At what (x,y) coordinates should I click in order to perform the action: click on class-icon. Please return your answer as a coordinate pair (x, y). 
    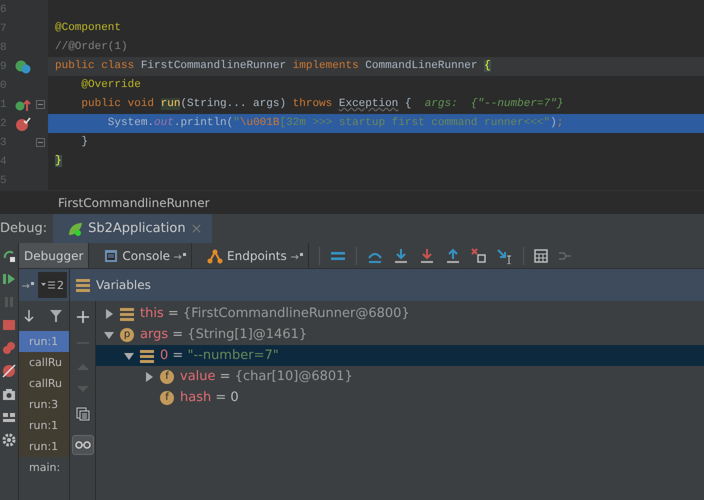
    Looking at the image, I should click on (23, 67).